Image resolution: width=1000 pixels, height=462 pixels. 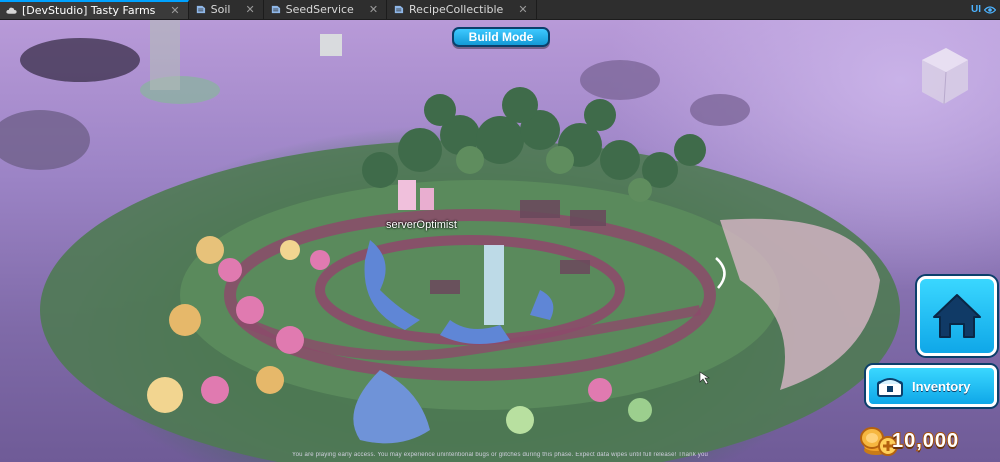 I want to click on inventory-label: Inventory, so click(x=941, y=386).